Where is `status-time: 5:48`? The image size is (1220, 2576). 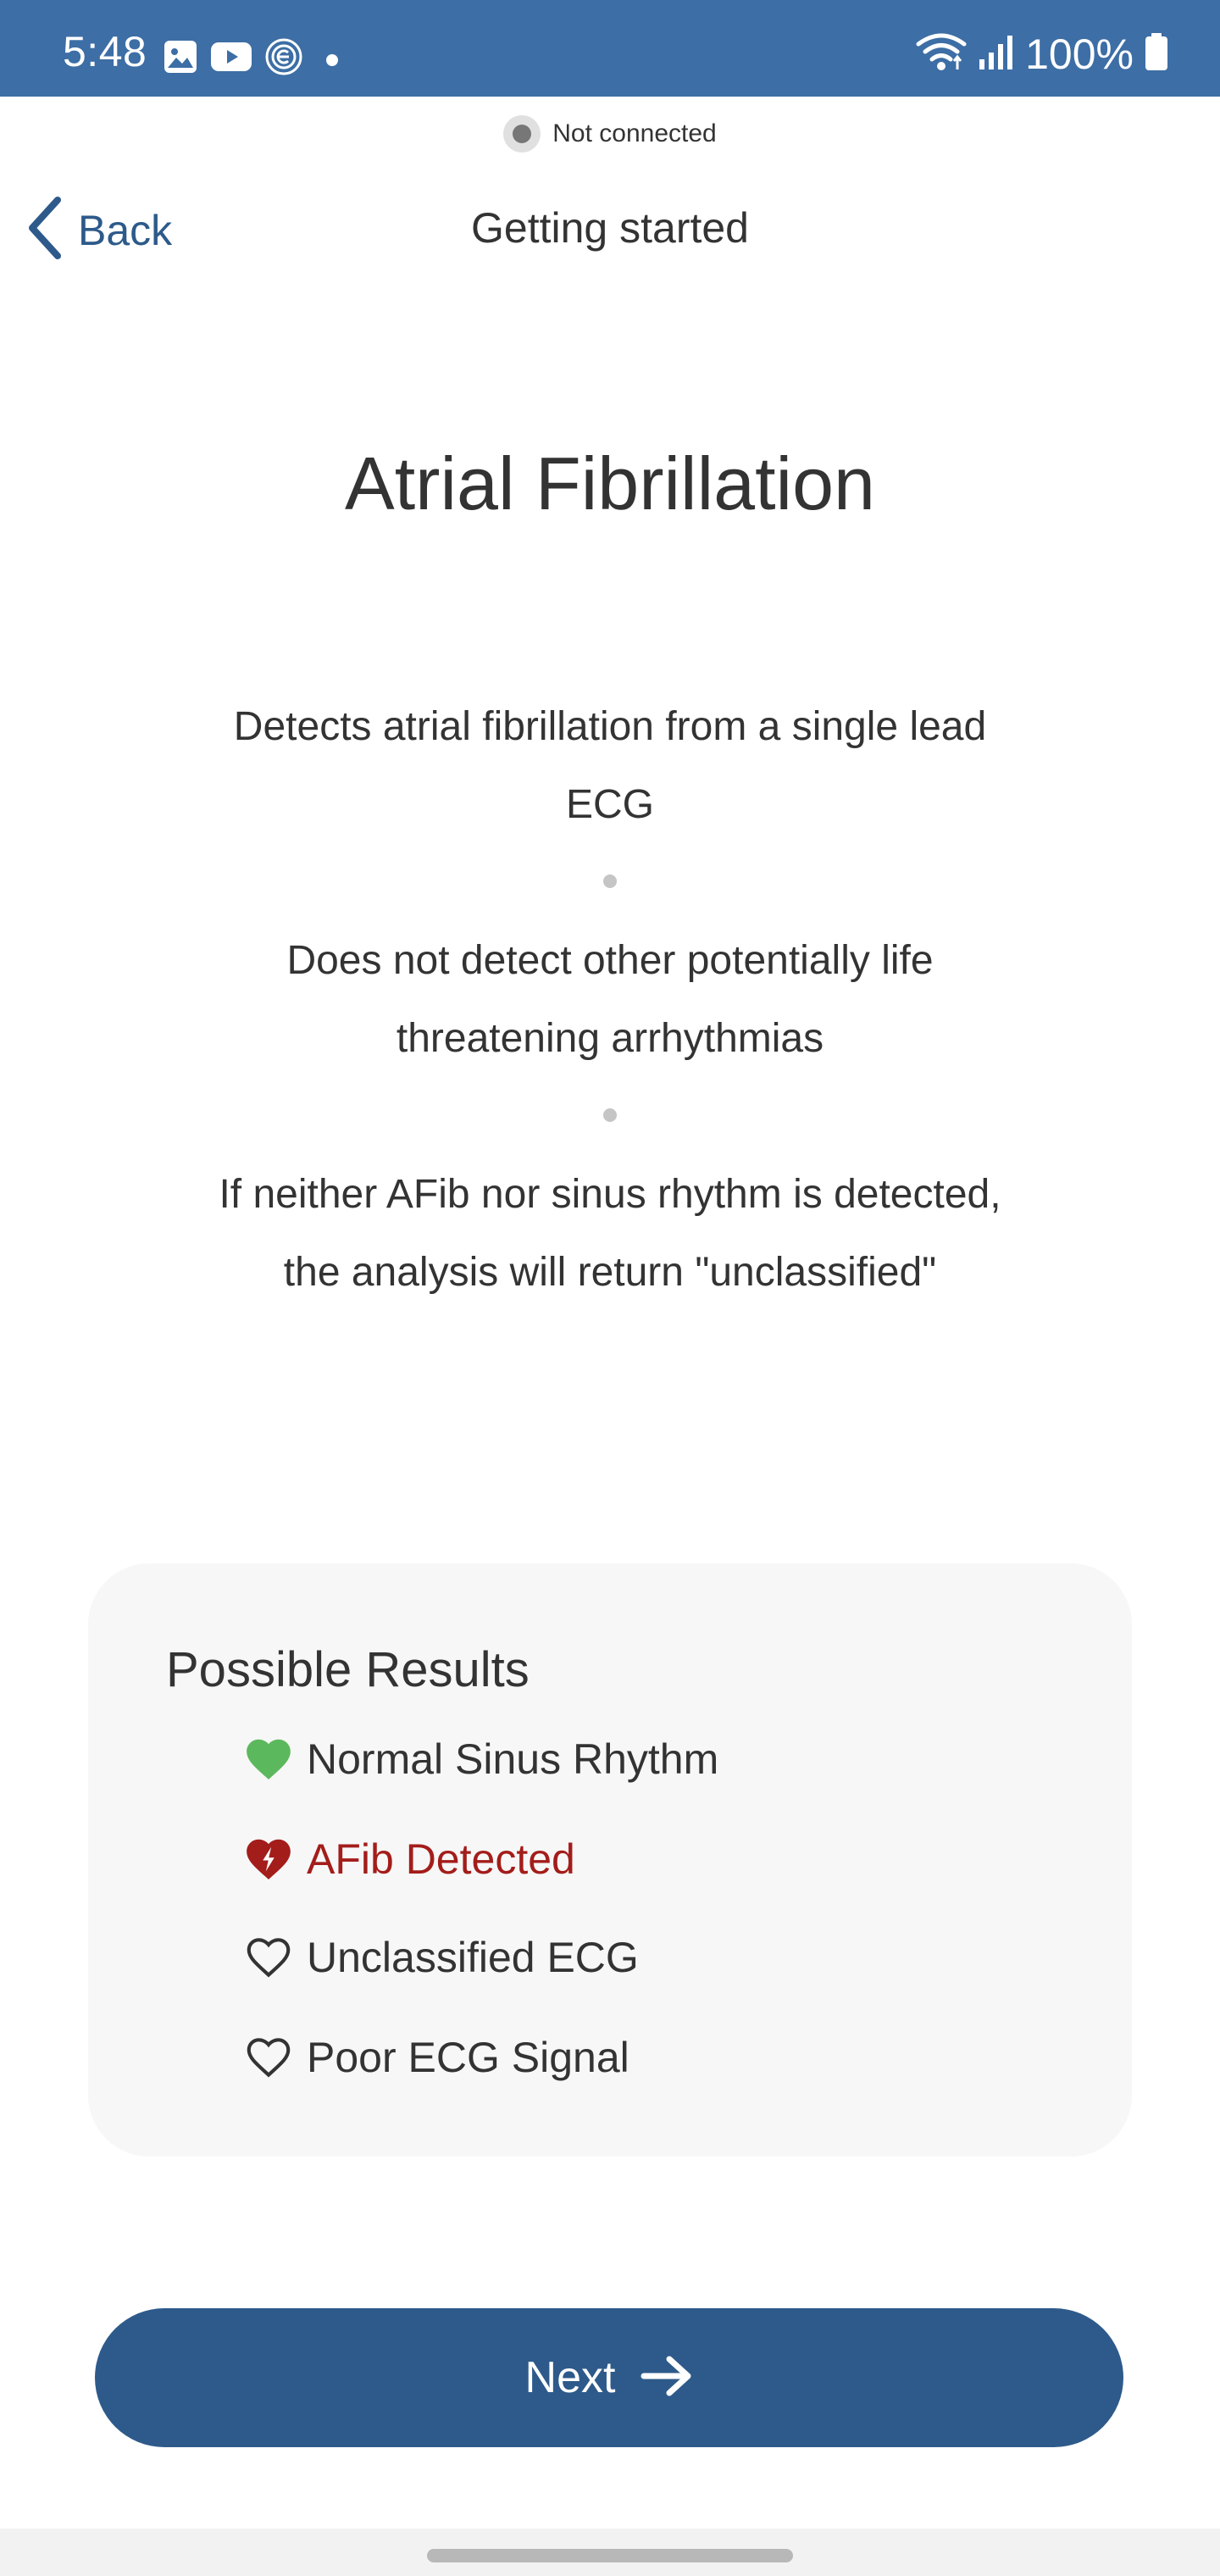
status-time: 5:48 is located at coordinates (105, 51).